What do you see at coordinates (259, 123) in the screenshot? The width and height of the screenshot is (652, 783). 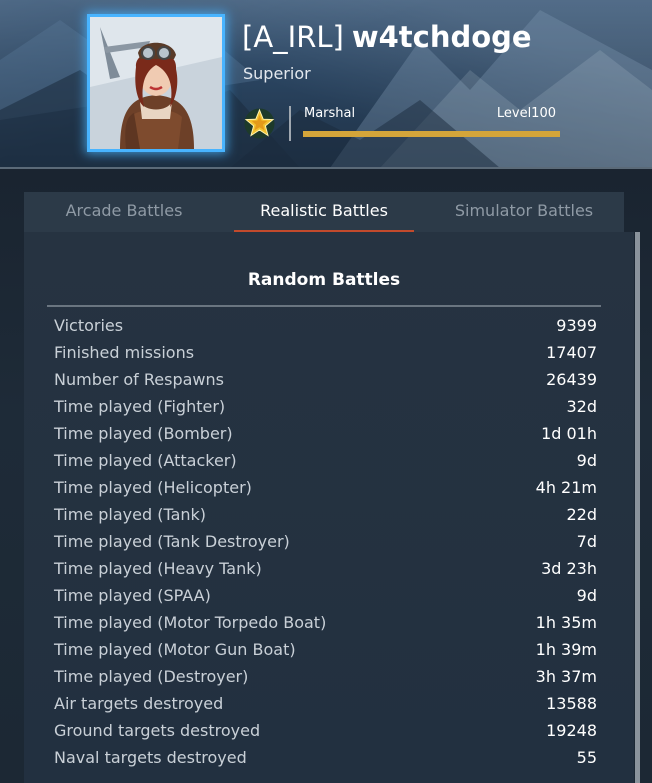 I see `star-rank-icon` at bounding box center [259, 123].